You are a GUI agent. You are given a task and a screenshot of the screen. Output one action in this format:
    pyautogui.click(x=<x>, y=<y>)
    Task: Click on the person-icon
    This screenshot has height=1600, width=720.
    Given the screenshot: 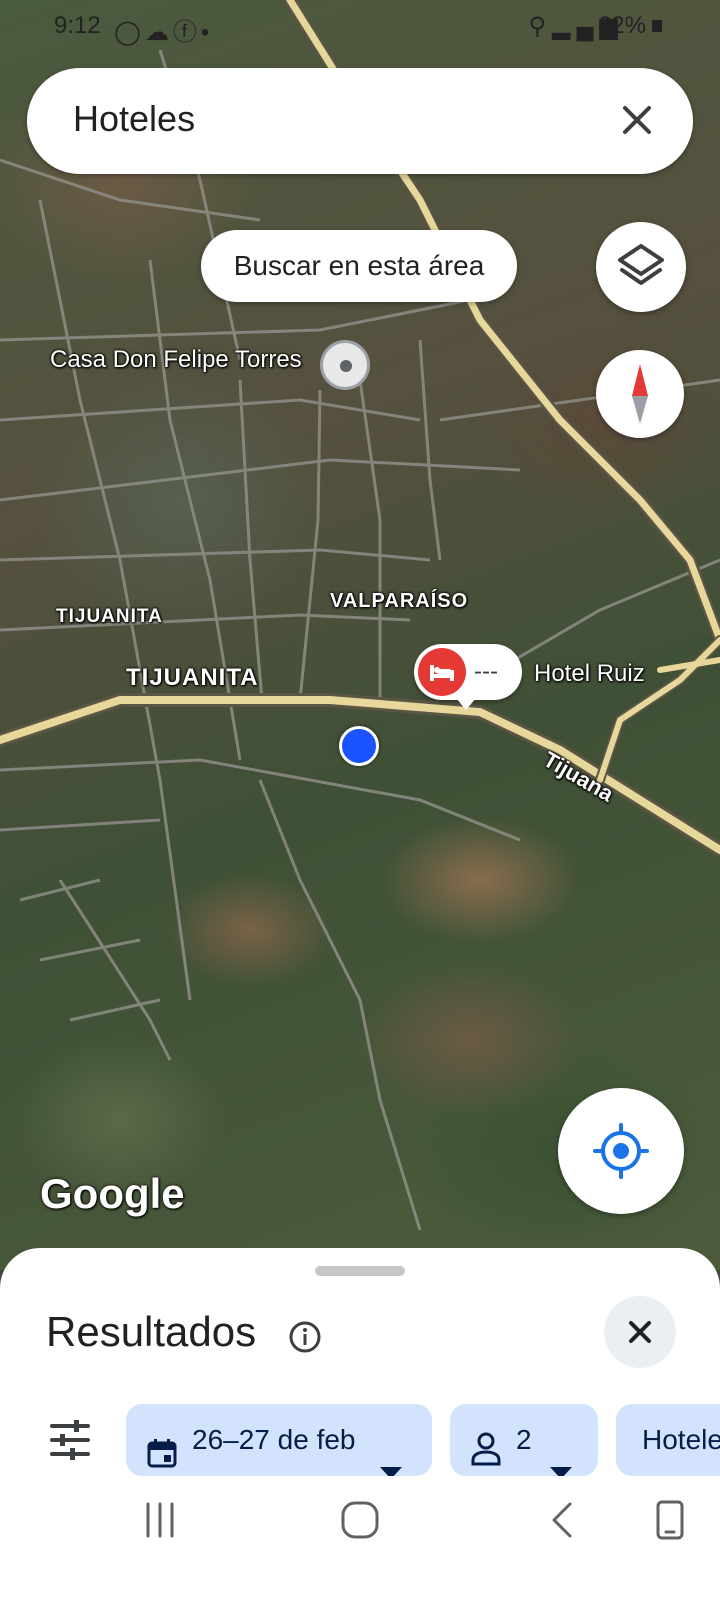 What is the action you would take?
    pyautogui.click(x=486, y=1444)
    